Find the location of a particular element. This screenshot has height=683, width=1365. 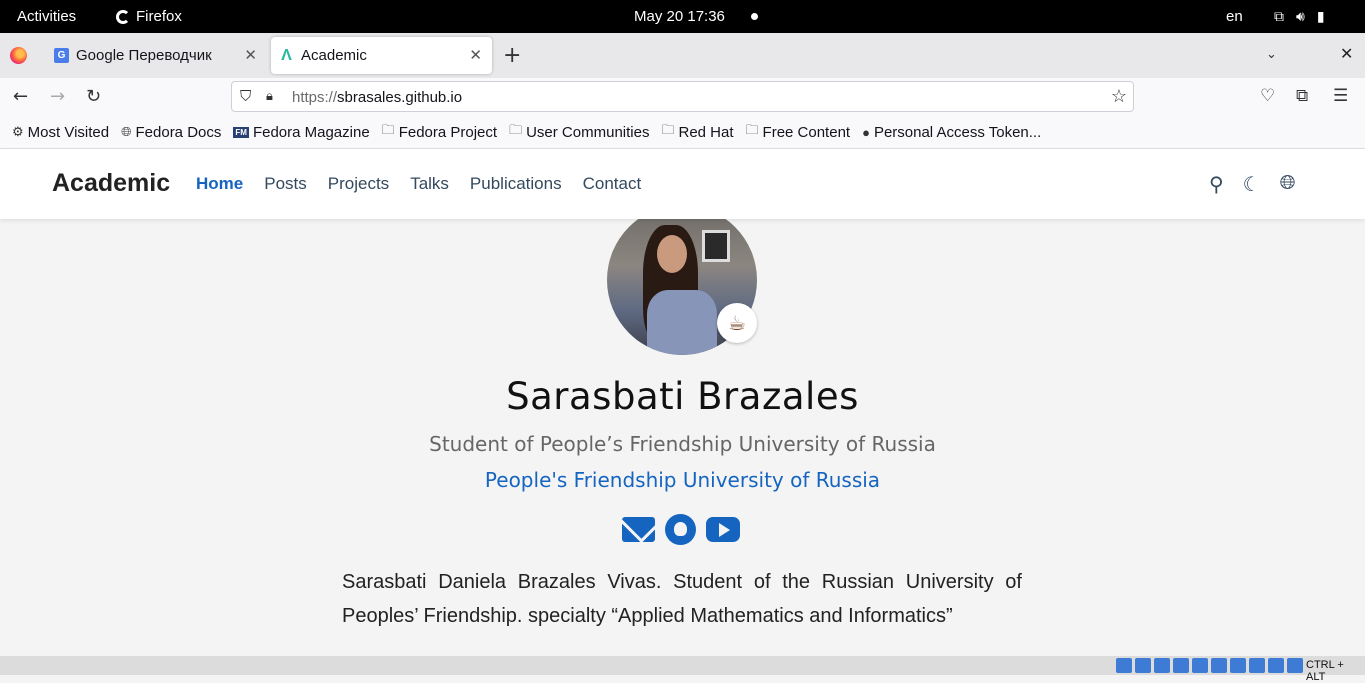

firefox-icon is located at coordinates (123, 16).